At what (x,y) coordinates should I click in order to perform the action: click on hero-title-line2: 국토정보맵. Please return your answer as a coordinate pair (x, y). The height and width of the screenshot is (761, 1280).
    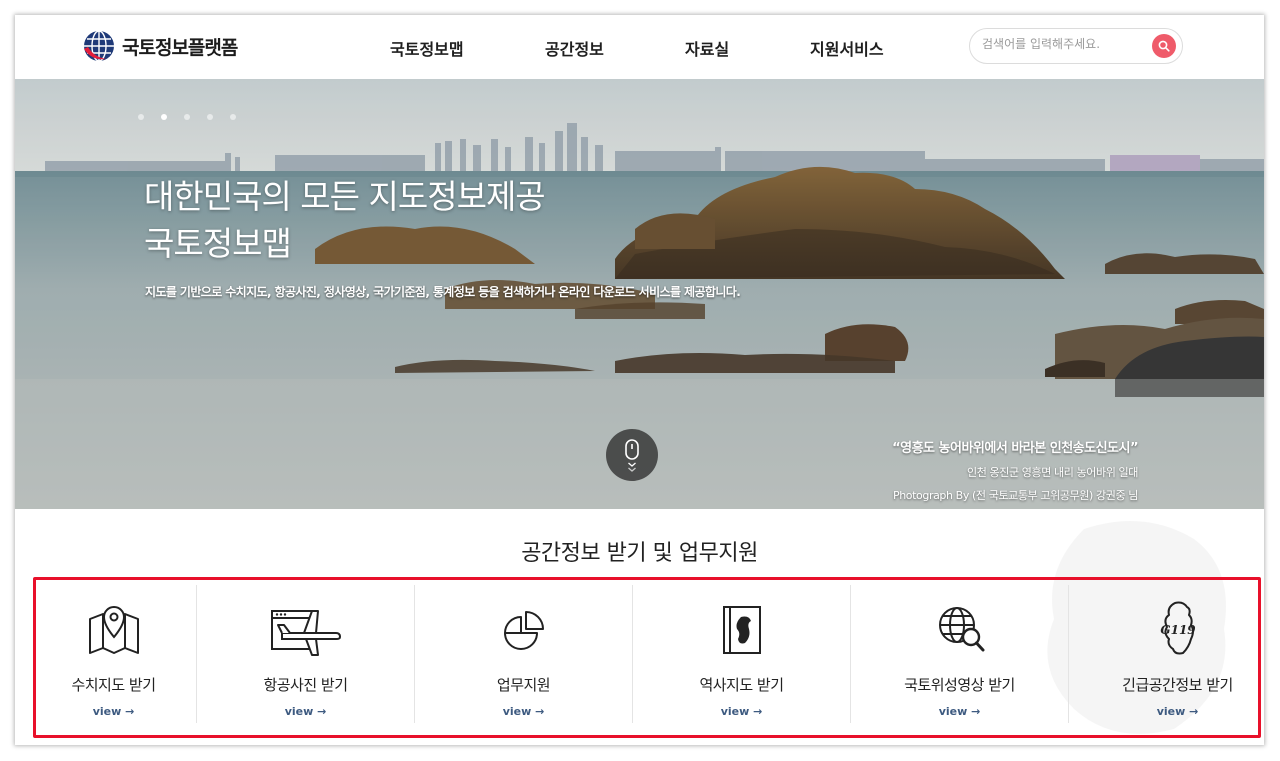
    Looking at the image, I should click on (218, 243).